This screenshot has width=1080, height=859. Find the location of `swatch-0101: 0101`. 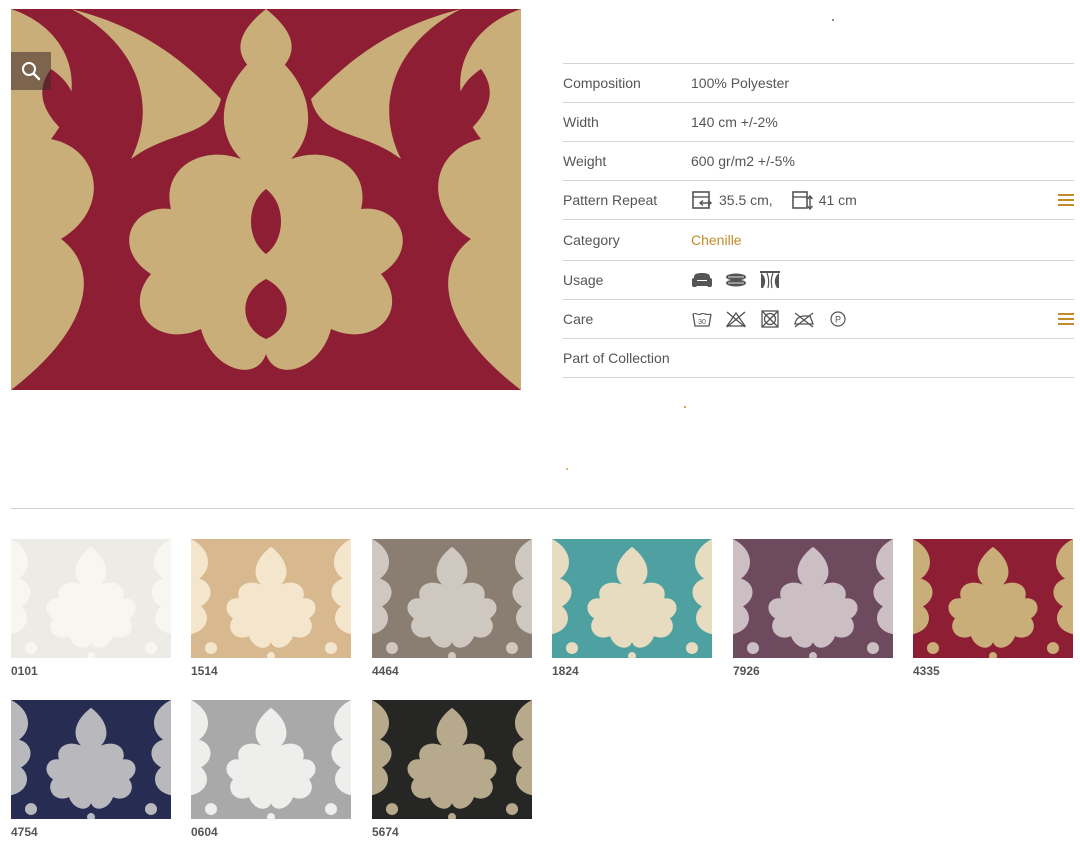

swatch-0101: 0101 is located at coordinates (91, 608).